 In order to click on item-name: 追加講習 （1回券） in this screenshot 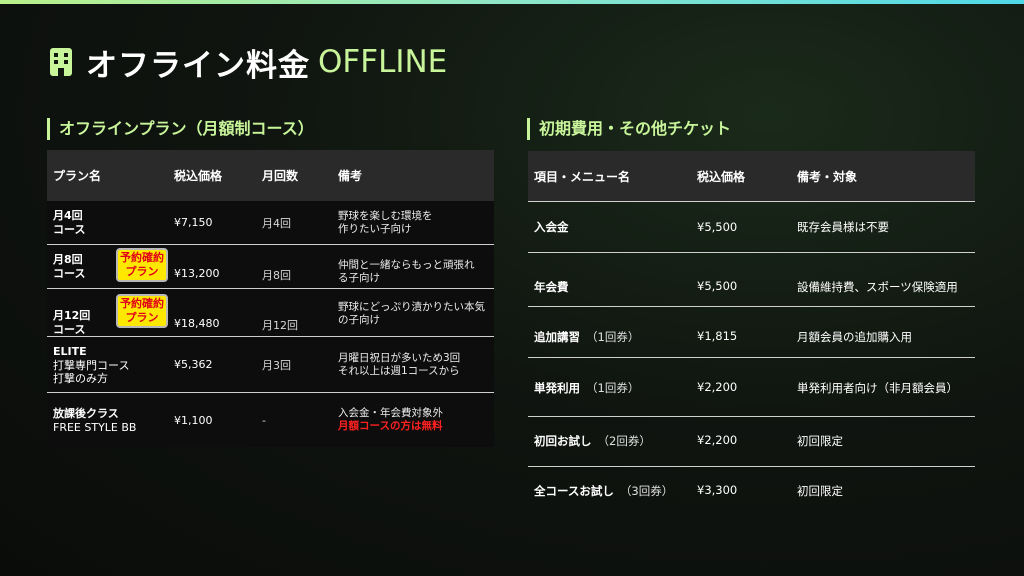, I will do `click(587, 337)`.